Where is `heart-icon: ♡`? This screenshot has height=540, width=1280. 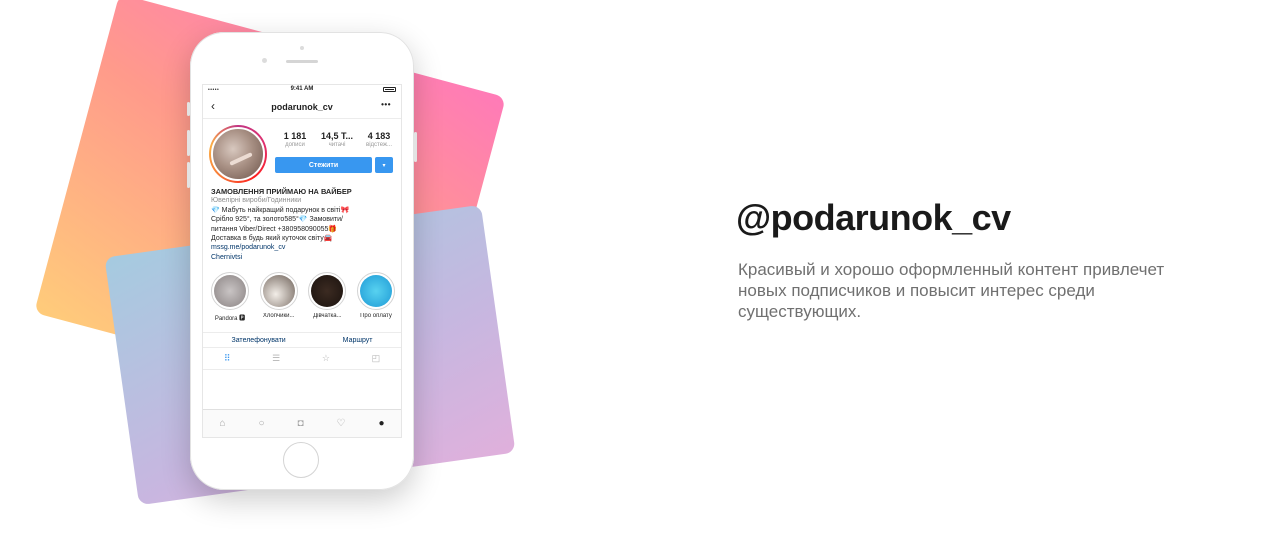 heart-icon: ♡ is located at coordinates (341, 423).